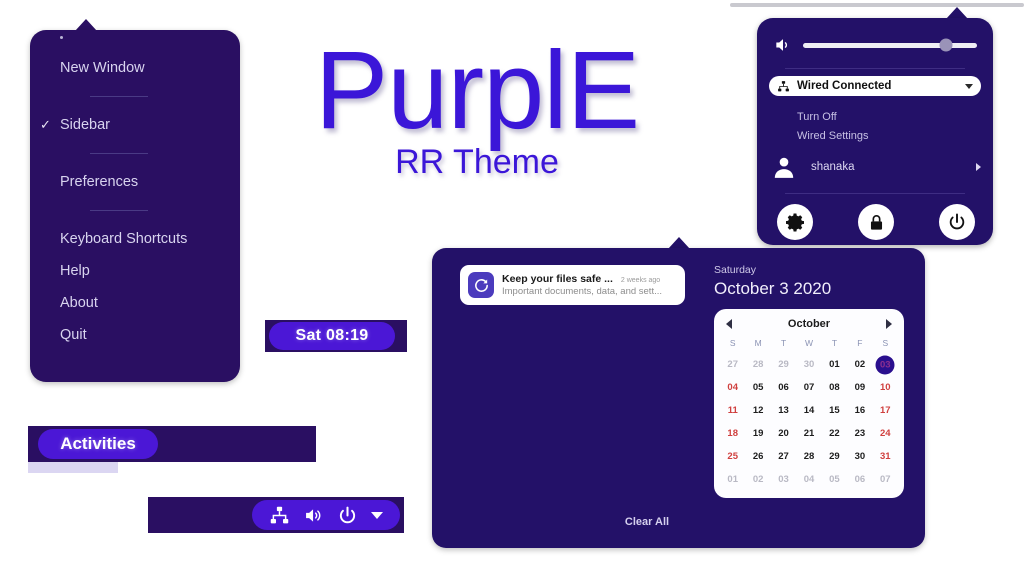  Describe the element at coordinates (172, 444) in the screenshot. I see `activities-bar: Activities` at that location.